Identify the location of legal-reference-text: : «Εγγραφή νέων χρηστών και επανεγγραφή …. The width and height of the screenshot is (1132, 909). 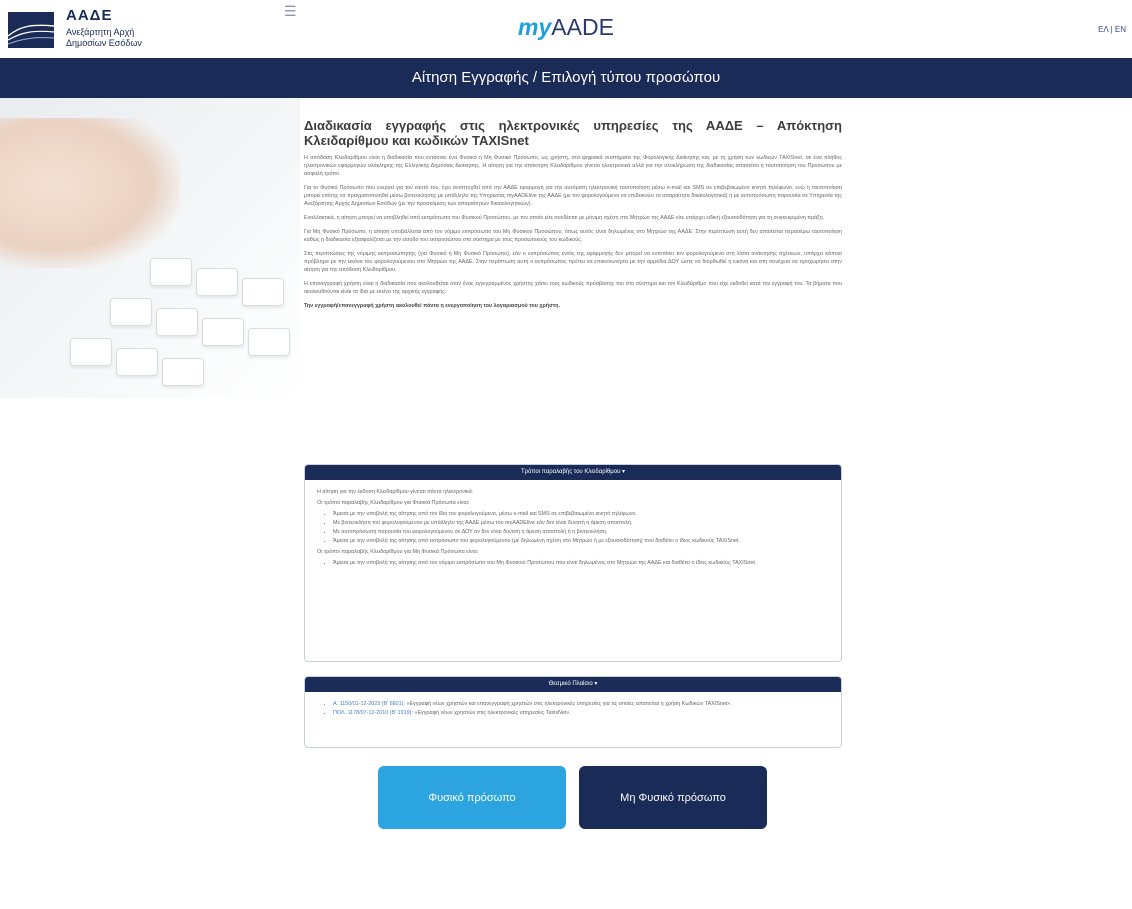
(567, 704).